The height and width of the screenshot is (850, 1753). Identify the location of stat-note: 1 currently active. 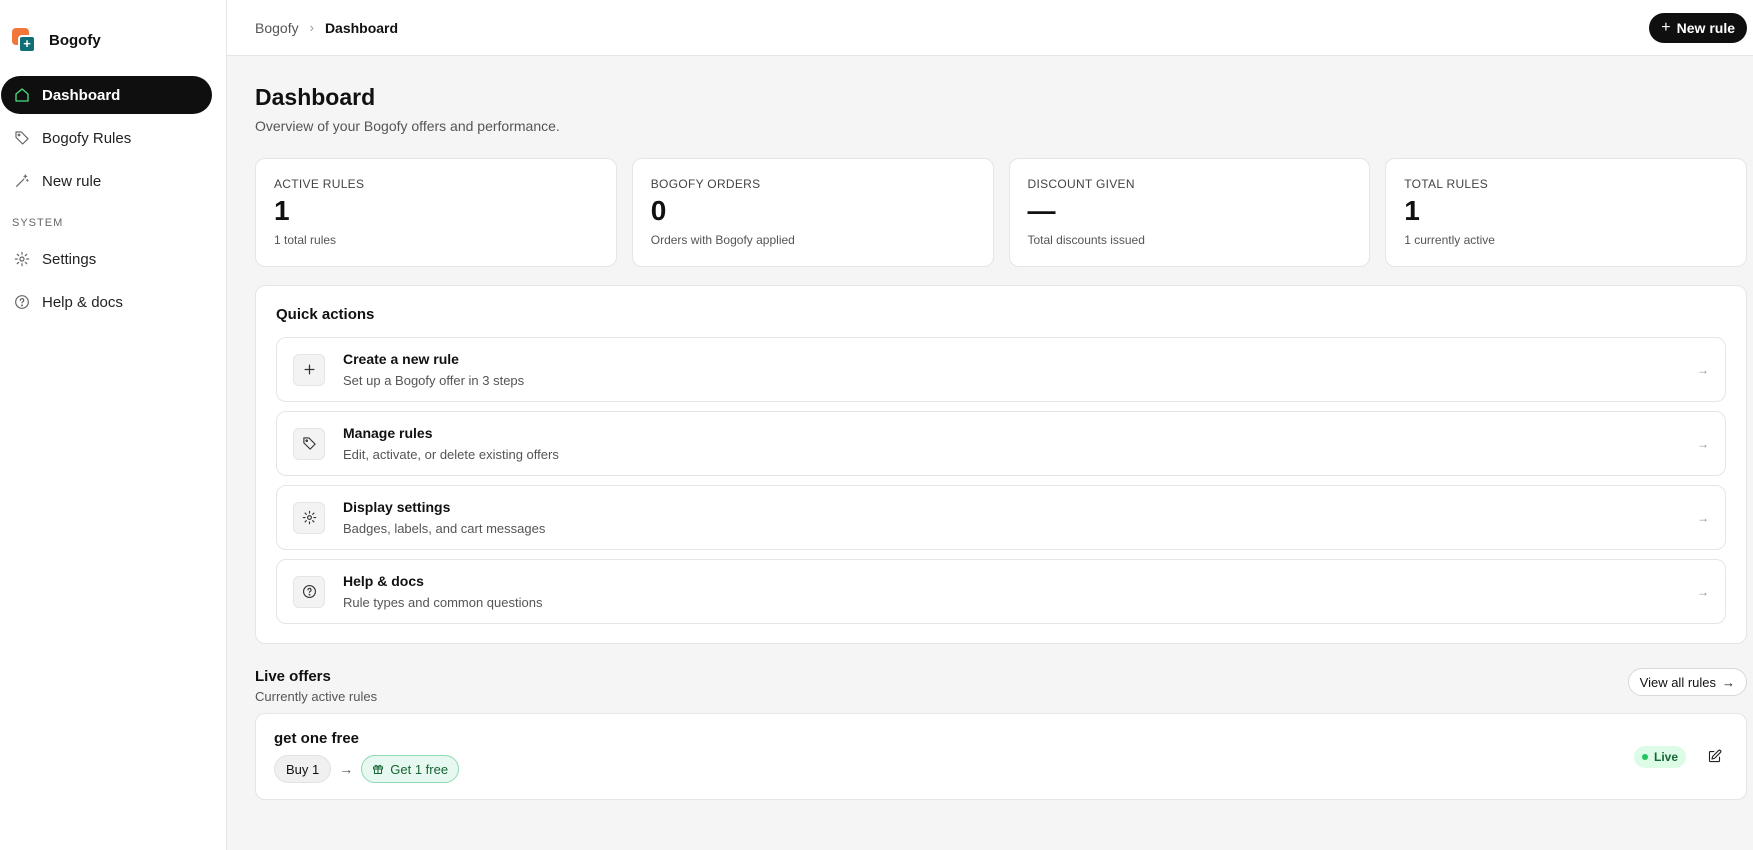
(1449, 240).